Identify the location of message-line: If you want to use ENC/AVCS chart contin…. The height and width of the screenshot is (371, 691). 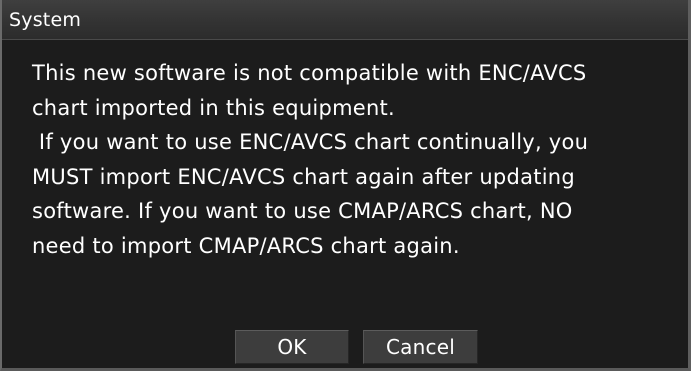
(310, 142).